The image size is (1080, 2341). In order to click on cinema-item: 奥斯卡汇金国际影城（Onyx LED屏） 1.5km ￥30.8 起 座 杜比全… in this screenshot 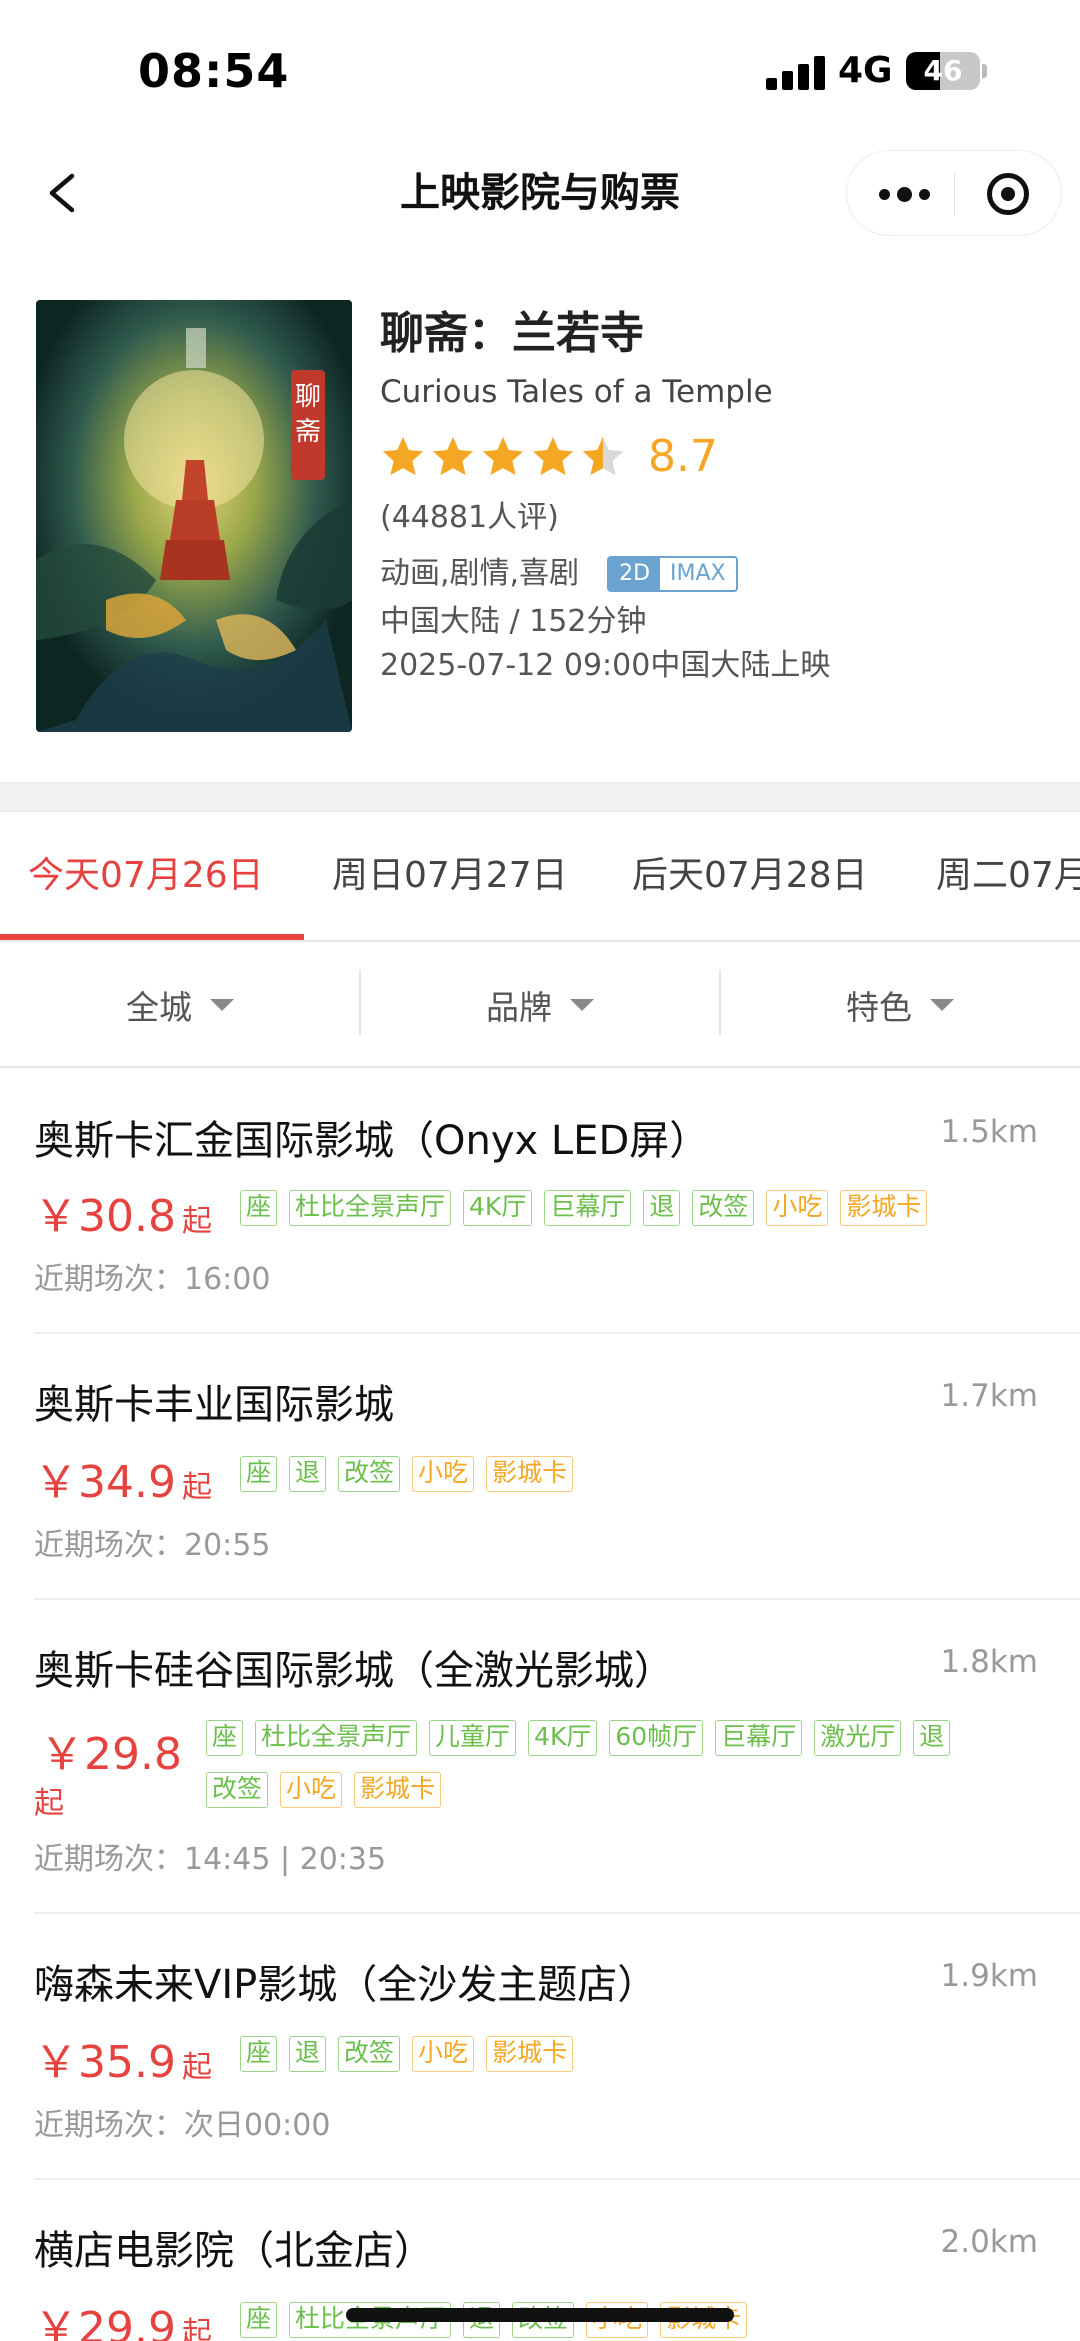, I will do `click(540, 1201)`.